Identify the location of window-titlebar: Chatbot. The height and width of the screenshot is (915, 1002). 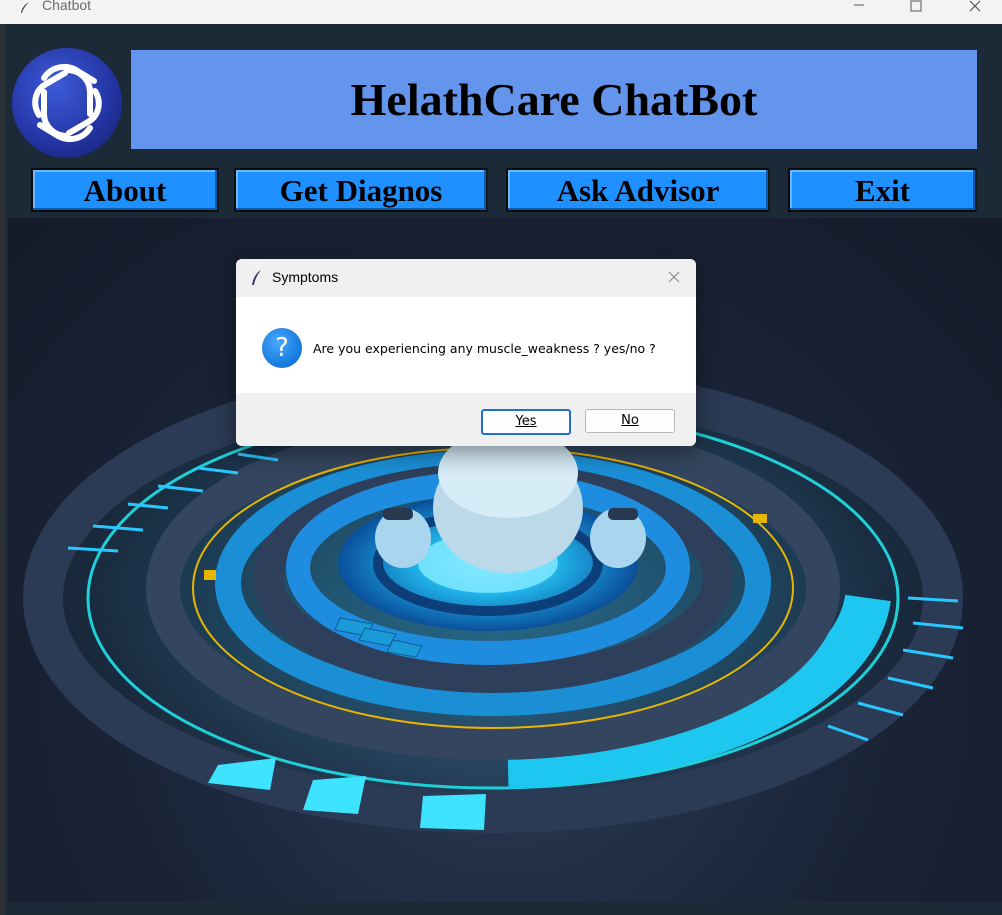
(501, 12).